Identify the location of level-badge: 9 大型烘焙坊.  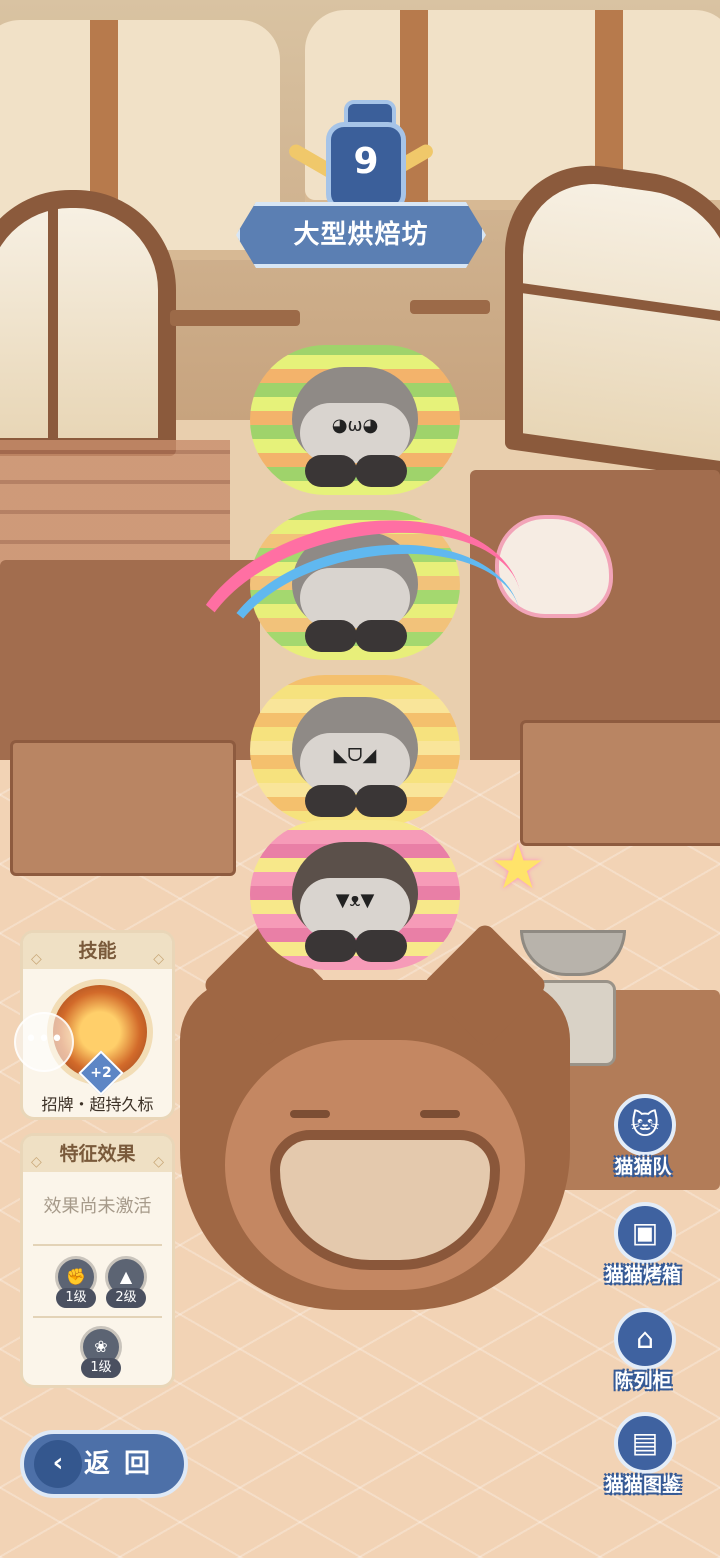
(361, 185).